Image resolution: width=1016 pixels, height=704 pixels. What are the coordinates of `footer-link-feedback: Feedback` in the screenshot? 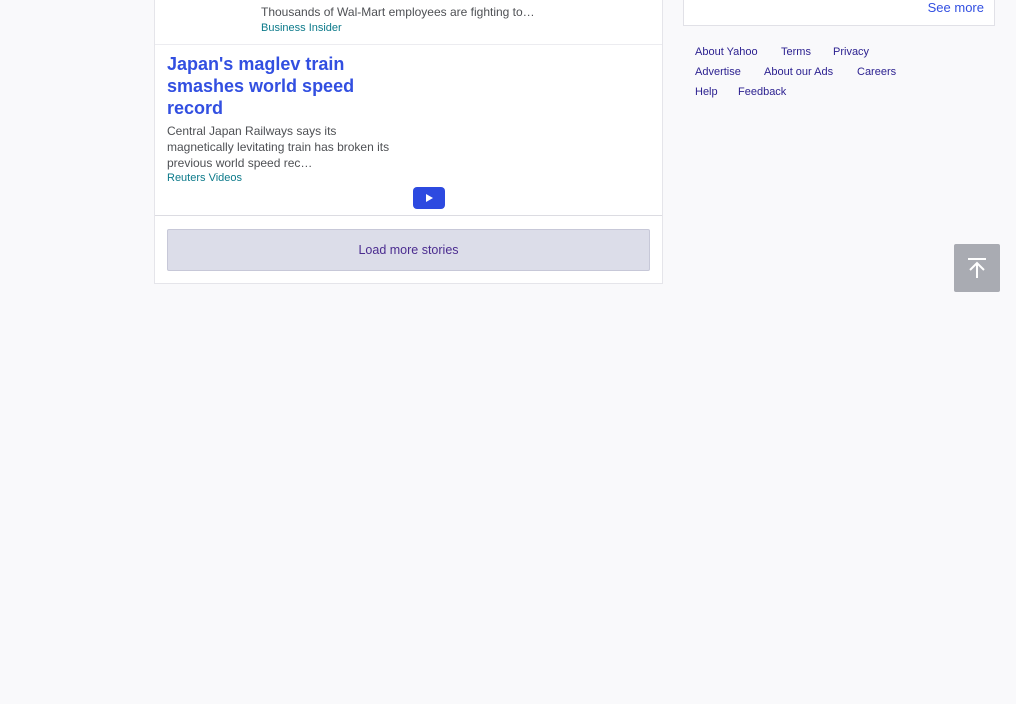 It's located at (762, 92).